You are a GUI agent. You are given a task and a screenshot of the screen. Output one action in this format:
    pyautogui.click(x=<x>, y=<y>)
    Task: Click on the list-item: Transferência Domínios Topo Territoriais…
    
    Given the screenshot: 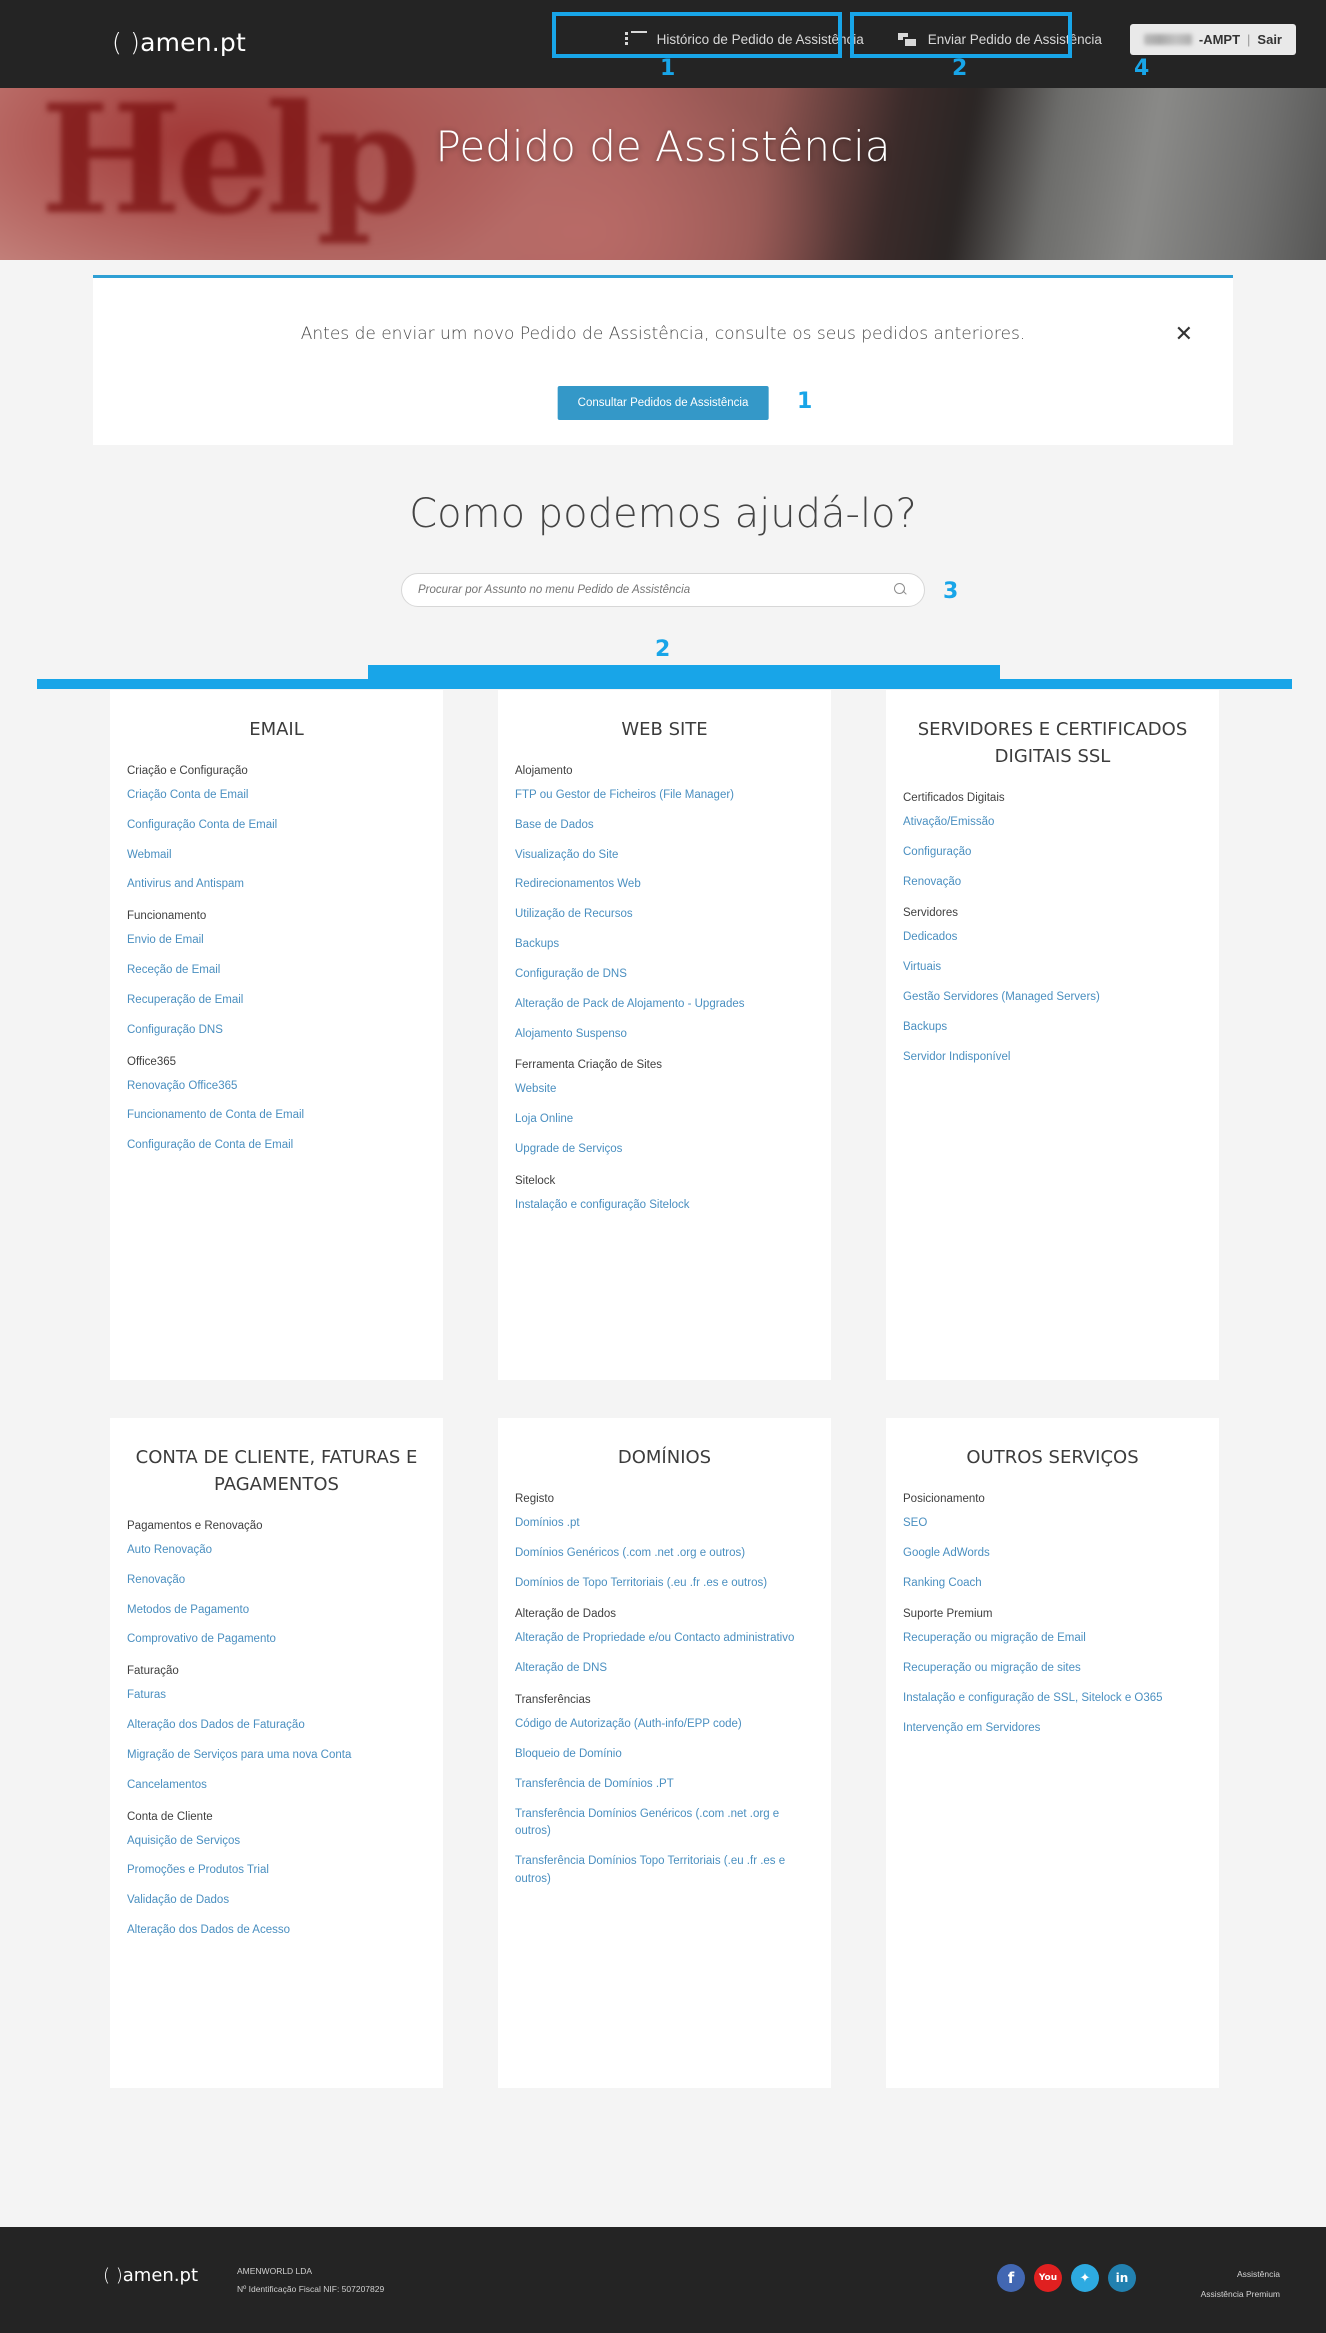 What is the action you would take?
    pyautogui.click(x=664, y=1871)
    